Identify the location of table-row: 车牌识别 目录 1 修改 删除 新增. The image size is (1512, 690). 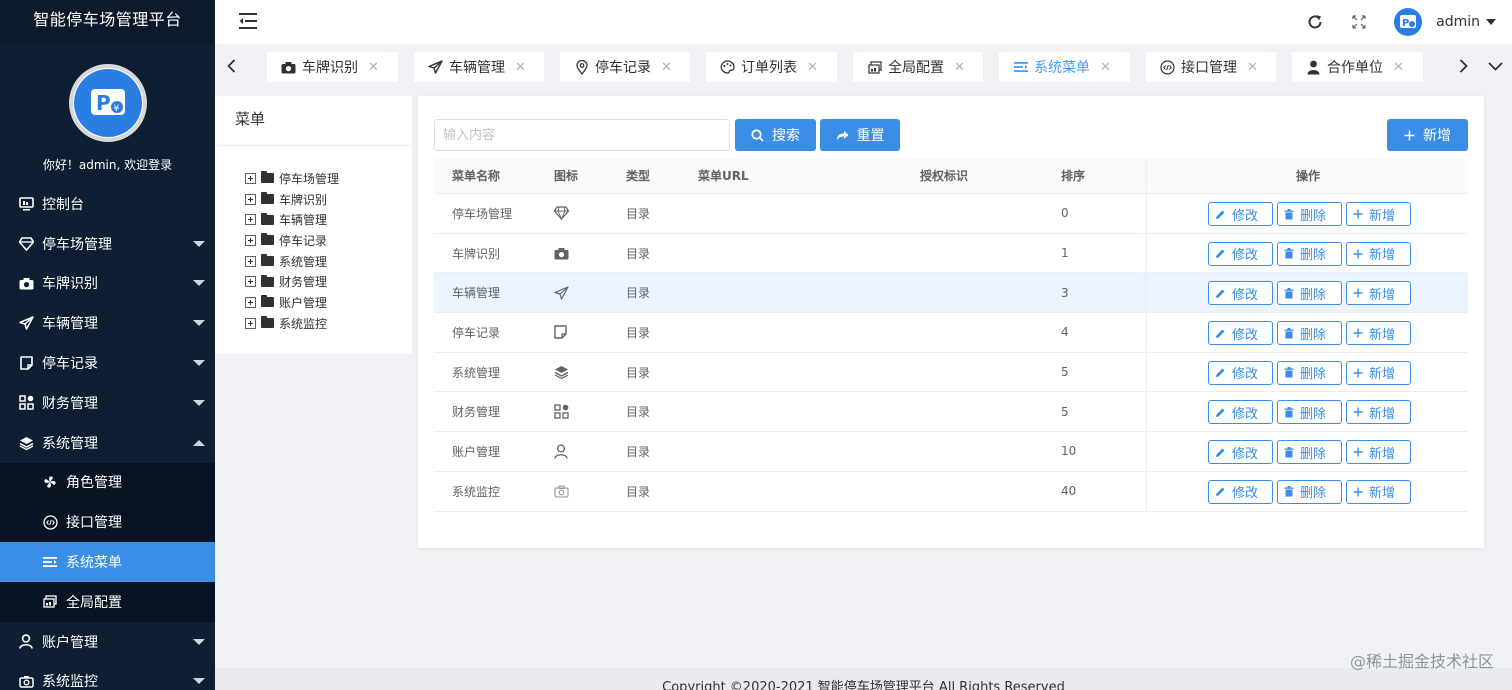
(951, 253).